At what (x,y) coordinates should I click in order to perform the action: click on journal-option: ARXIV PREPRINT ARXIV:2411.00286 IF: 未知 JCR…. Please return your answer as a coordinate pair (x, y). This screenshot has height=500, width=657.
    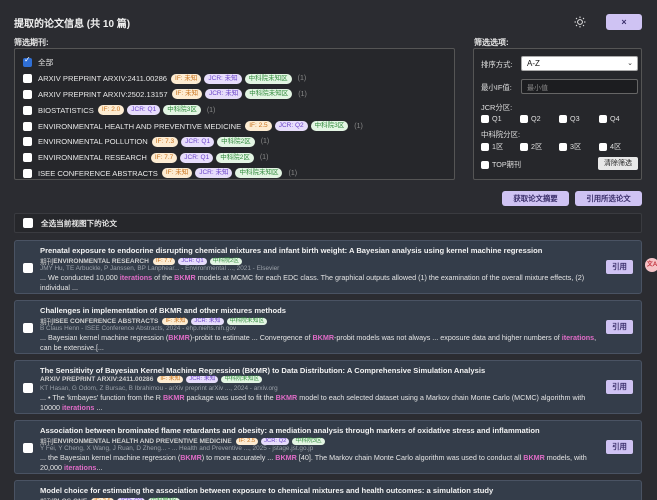
    Looking at the image, I should click on (234, 79).